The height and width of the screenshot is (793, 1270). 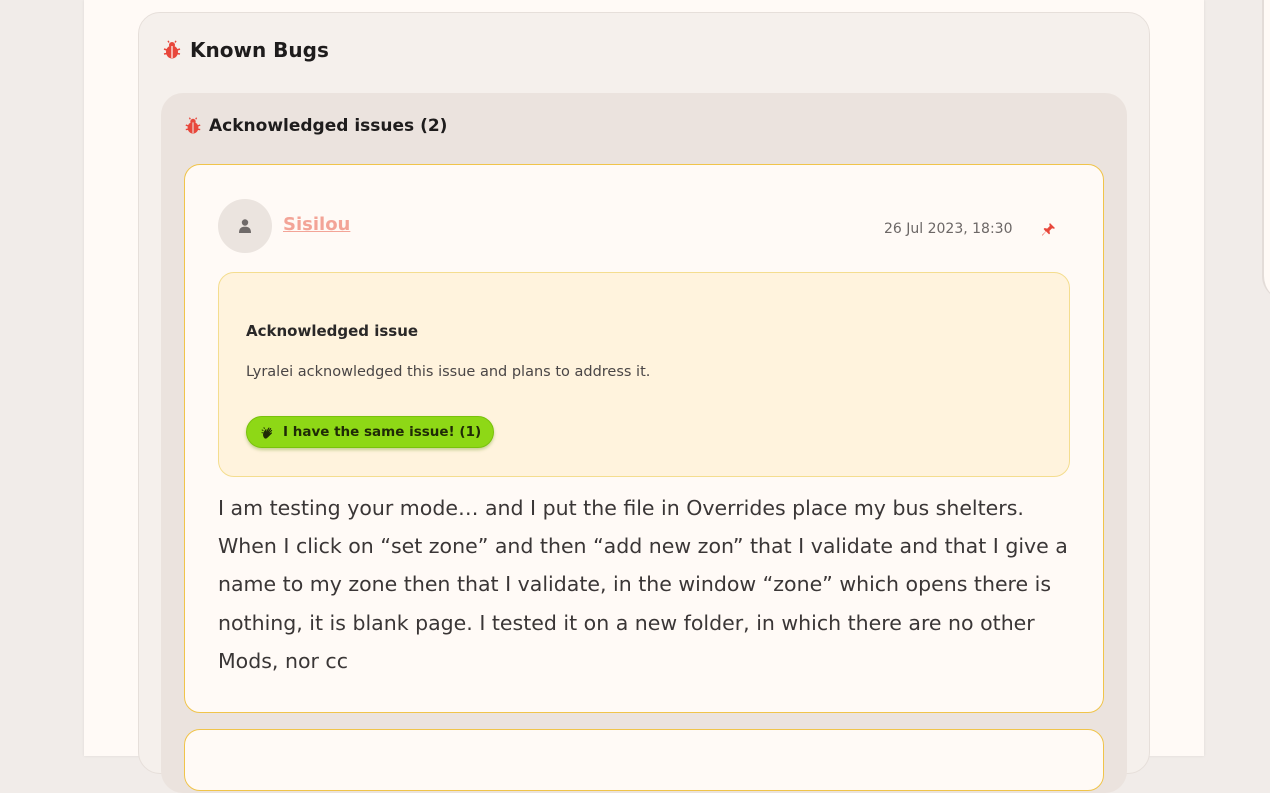 I want to click on right-side-panel-edge, so click(x=1266, y=150).